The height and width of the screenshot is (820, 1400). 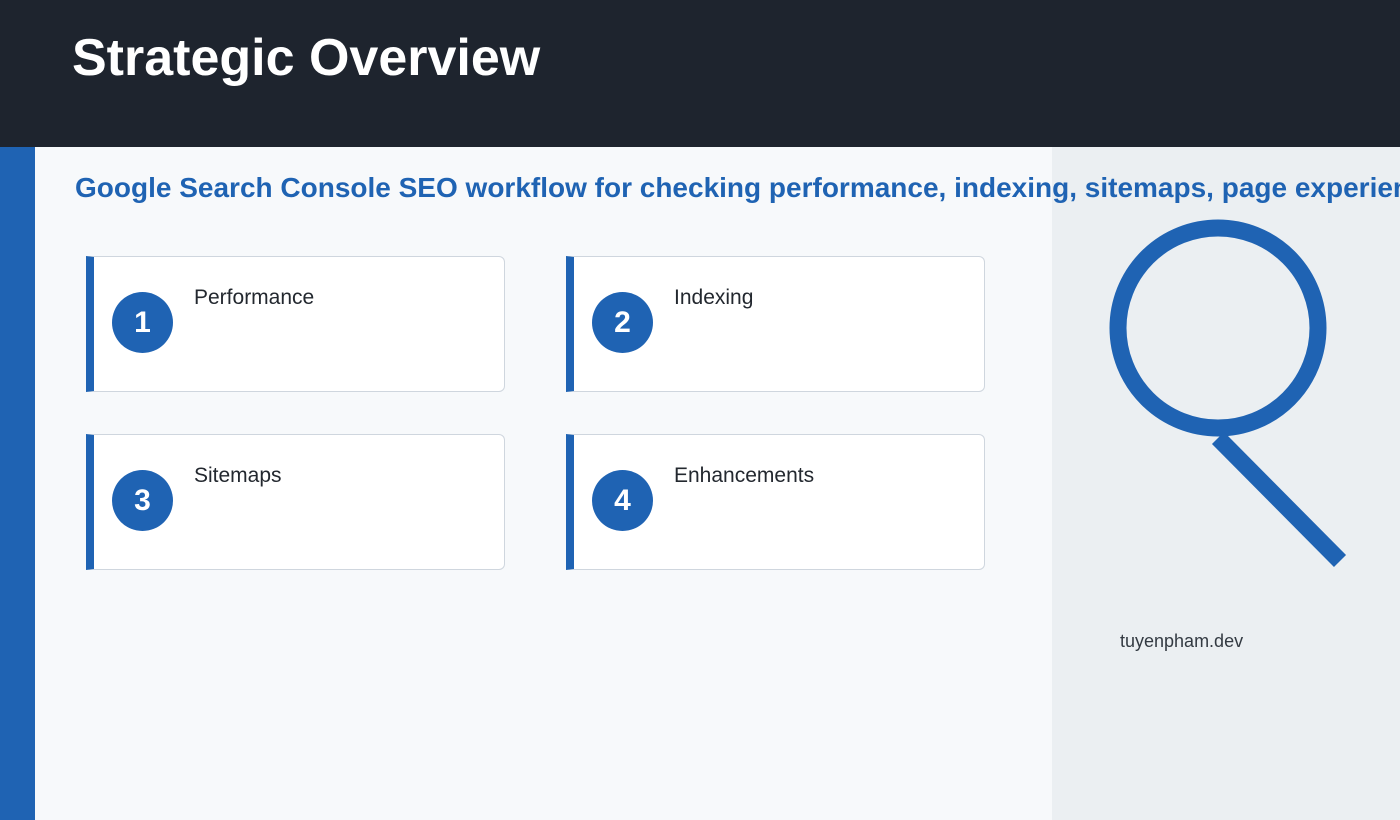 What do you see at coordinates (238, 475) in the screenshot?
I see `step-label: Sitemaps` at bounding box center [238, 475].